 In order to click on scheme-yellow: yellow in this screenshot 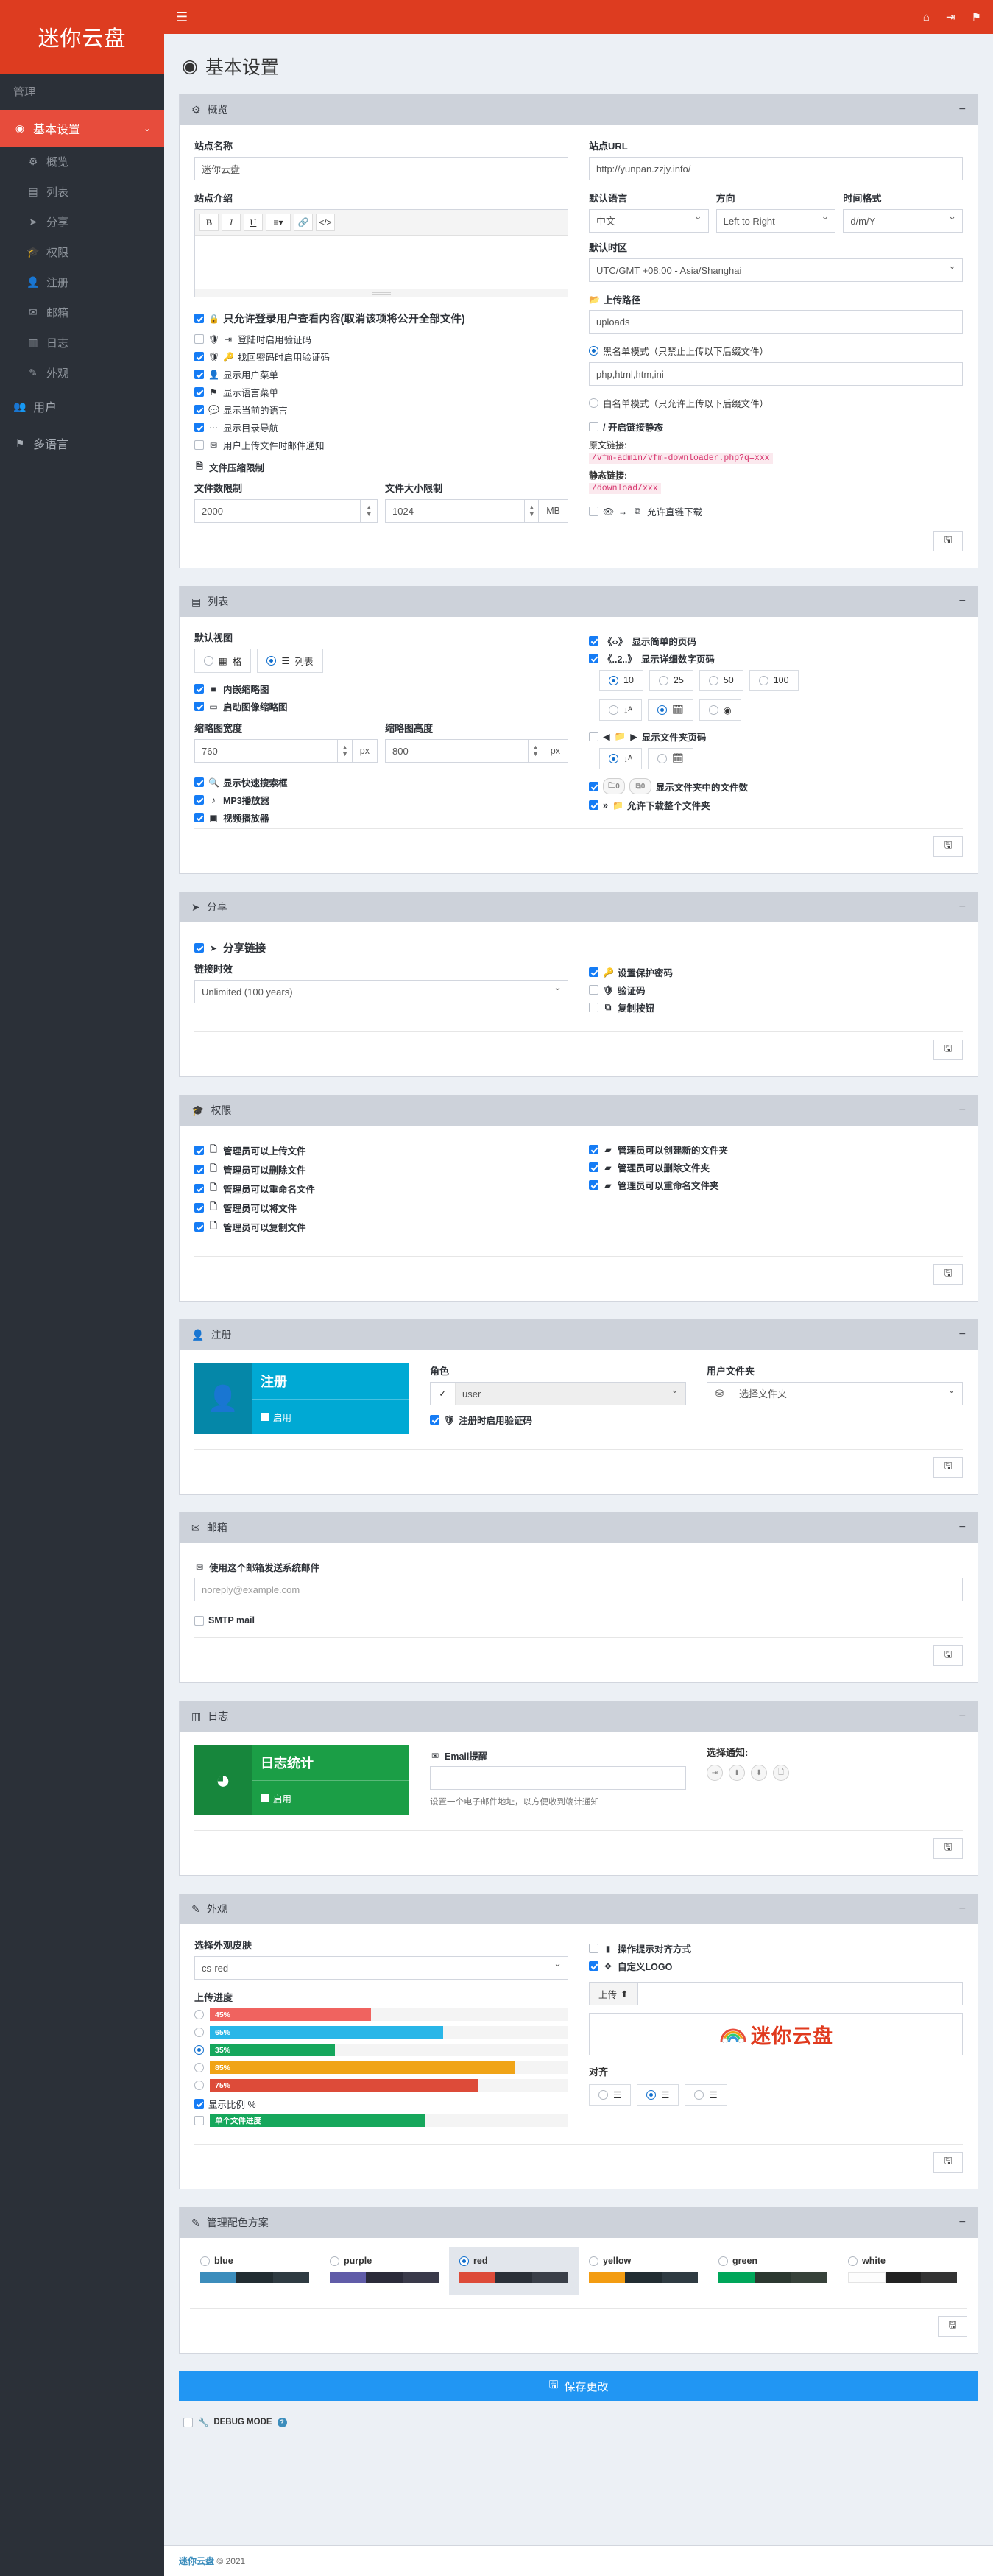, I will do `click(643, 2271)`.